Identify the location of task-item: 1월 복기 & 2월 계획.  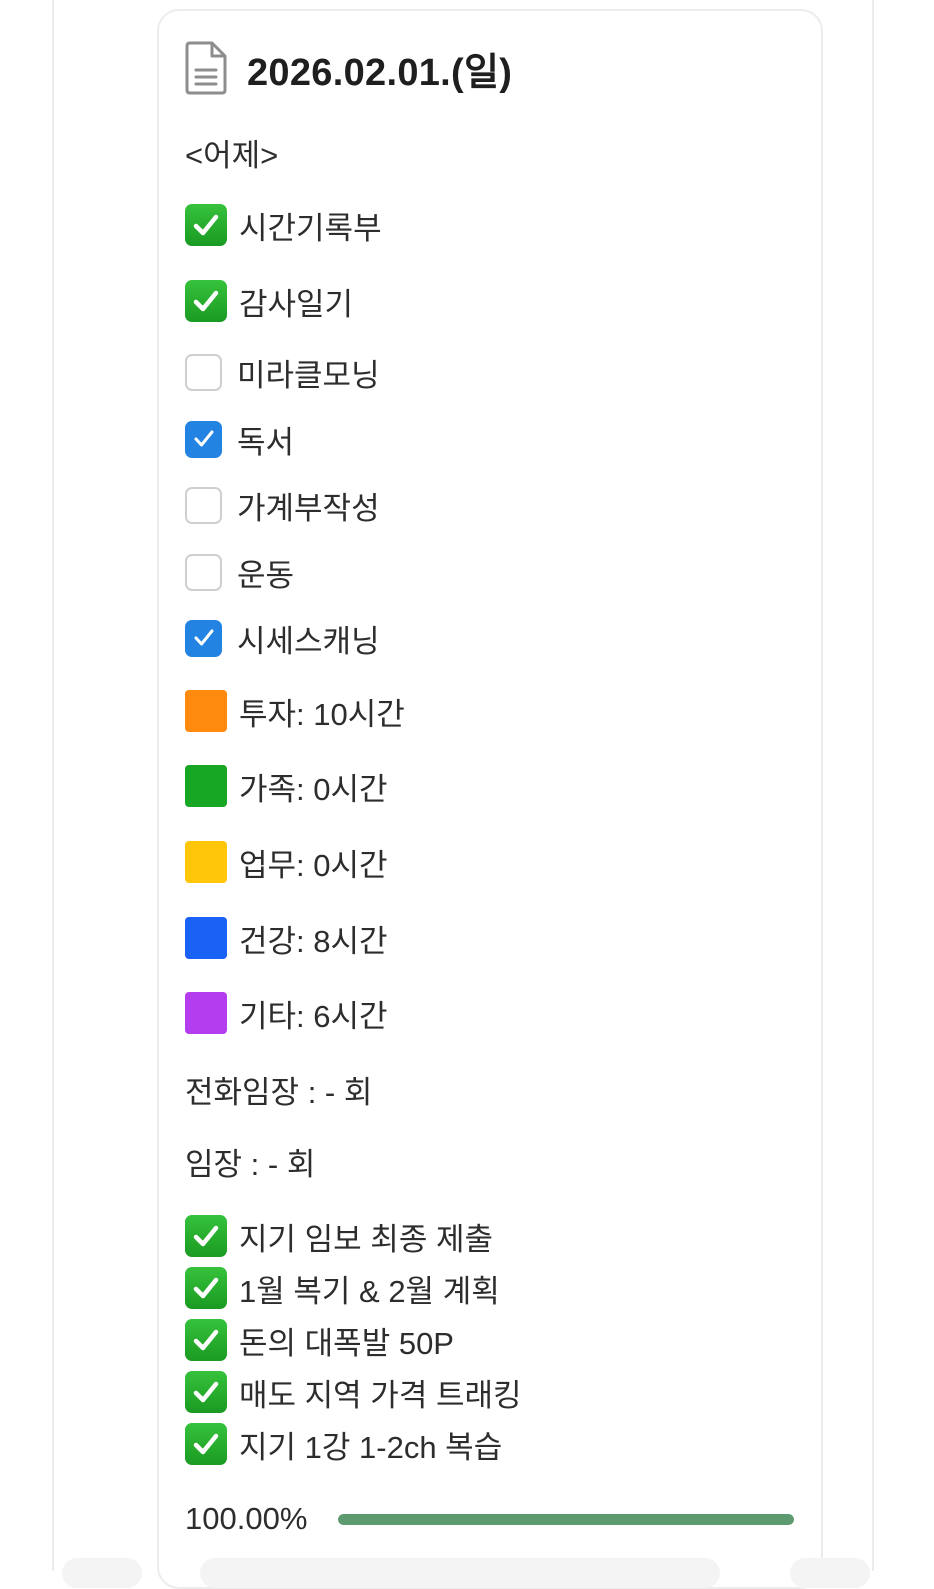
(342, 1288).